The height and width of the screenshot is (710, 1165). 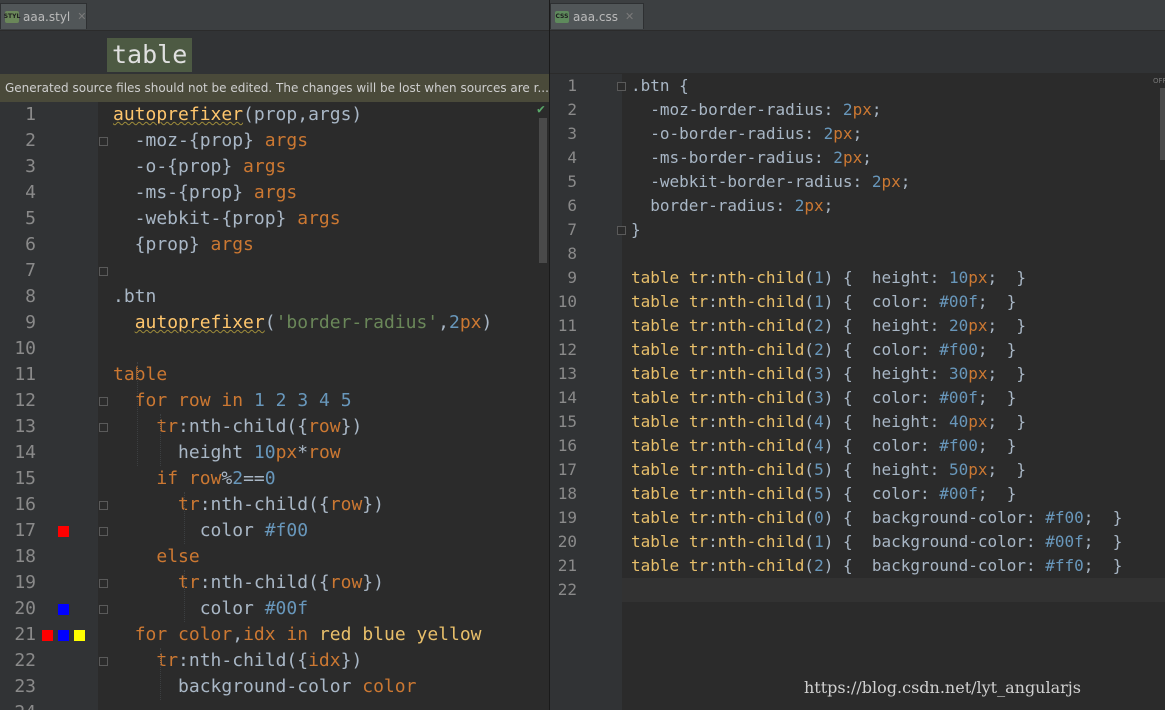 What do you see at coordinates (47, 16) in the screenshot?
I see `tab-label: aaa.styl` at bounding box center [47, 16].